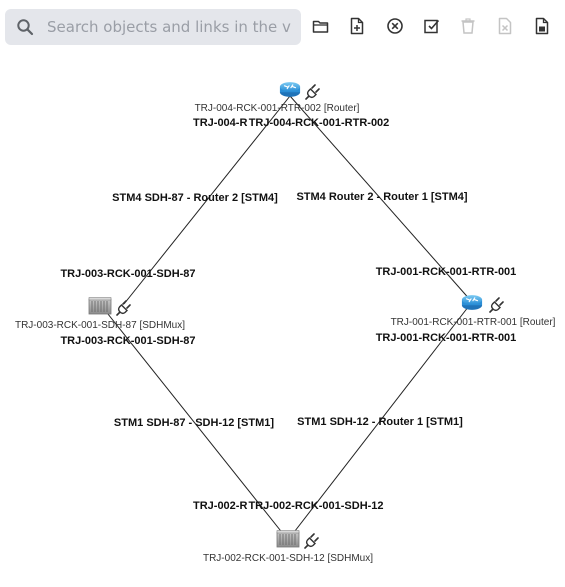 The width and height of the screenshot is (565, 587). I want to click on link-end-label: TRJ-002-RCK-001-SDH-12, so click(315, 506).